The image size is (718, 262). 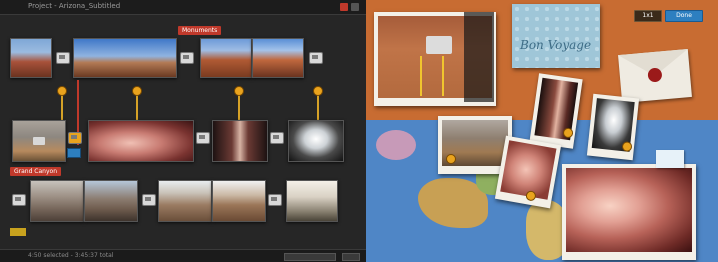 I want to click on selected-transition-icon, so click(x=74, y=153).